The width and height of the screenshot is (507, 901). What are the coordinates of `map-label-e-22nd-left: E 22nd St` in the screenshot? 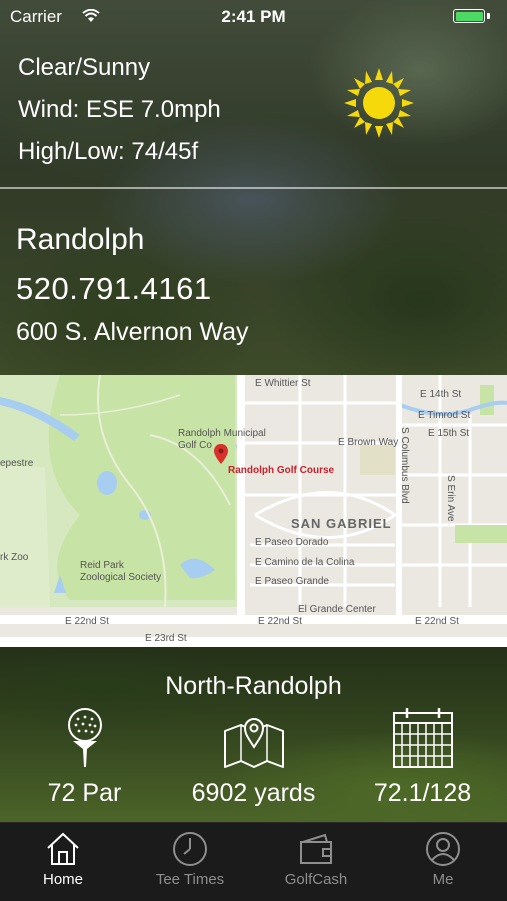 It's located at (87, 621).